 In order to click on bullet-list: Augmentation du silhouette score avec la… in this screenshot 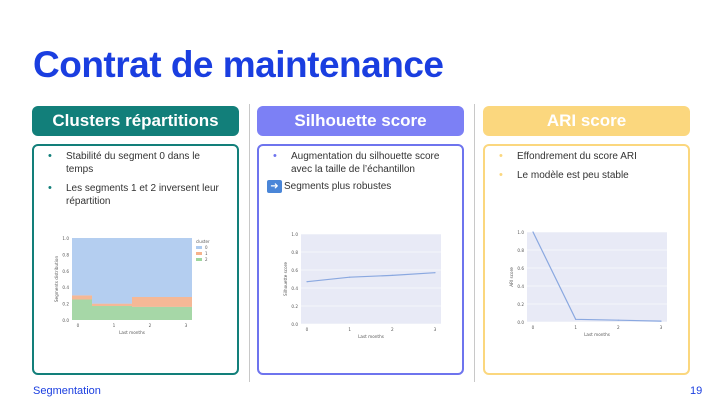, I will do `click(360, 163)`.